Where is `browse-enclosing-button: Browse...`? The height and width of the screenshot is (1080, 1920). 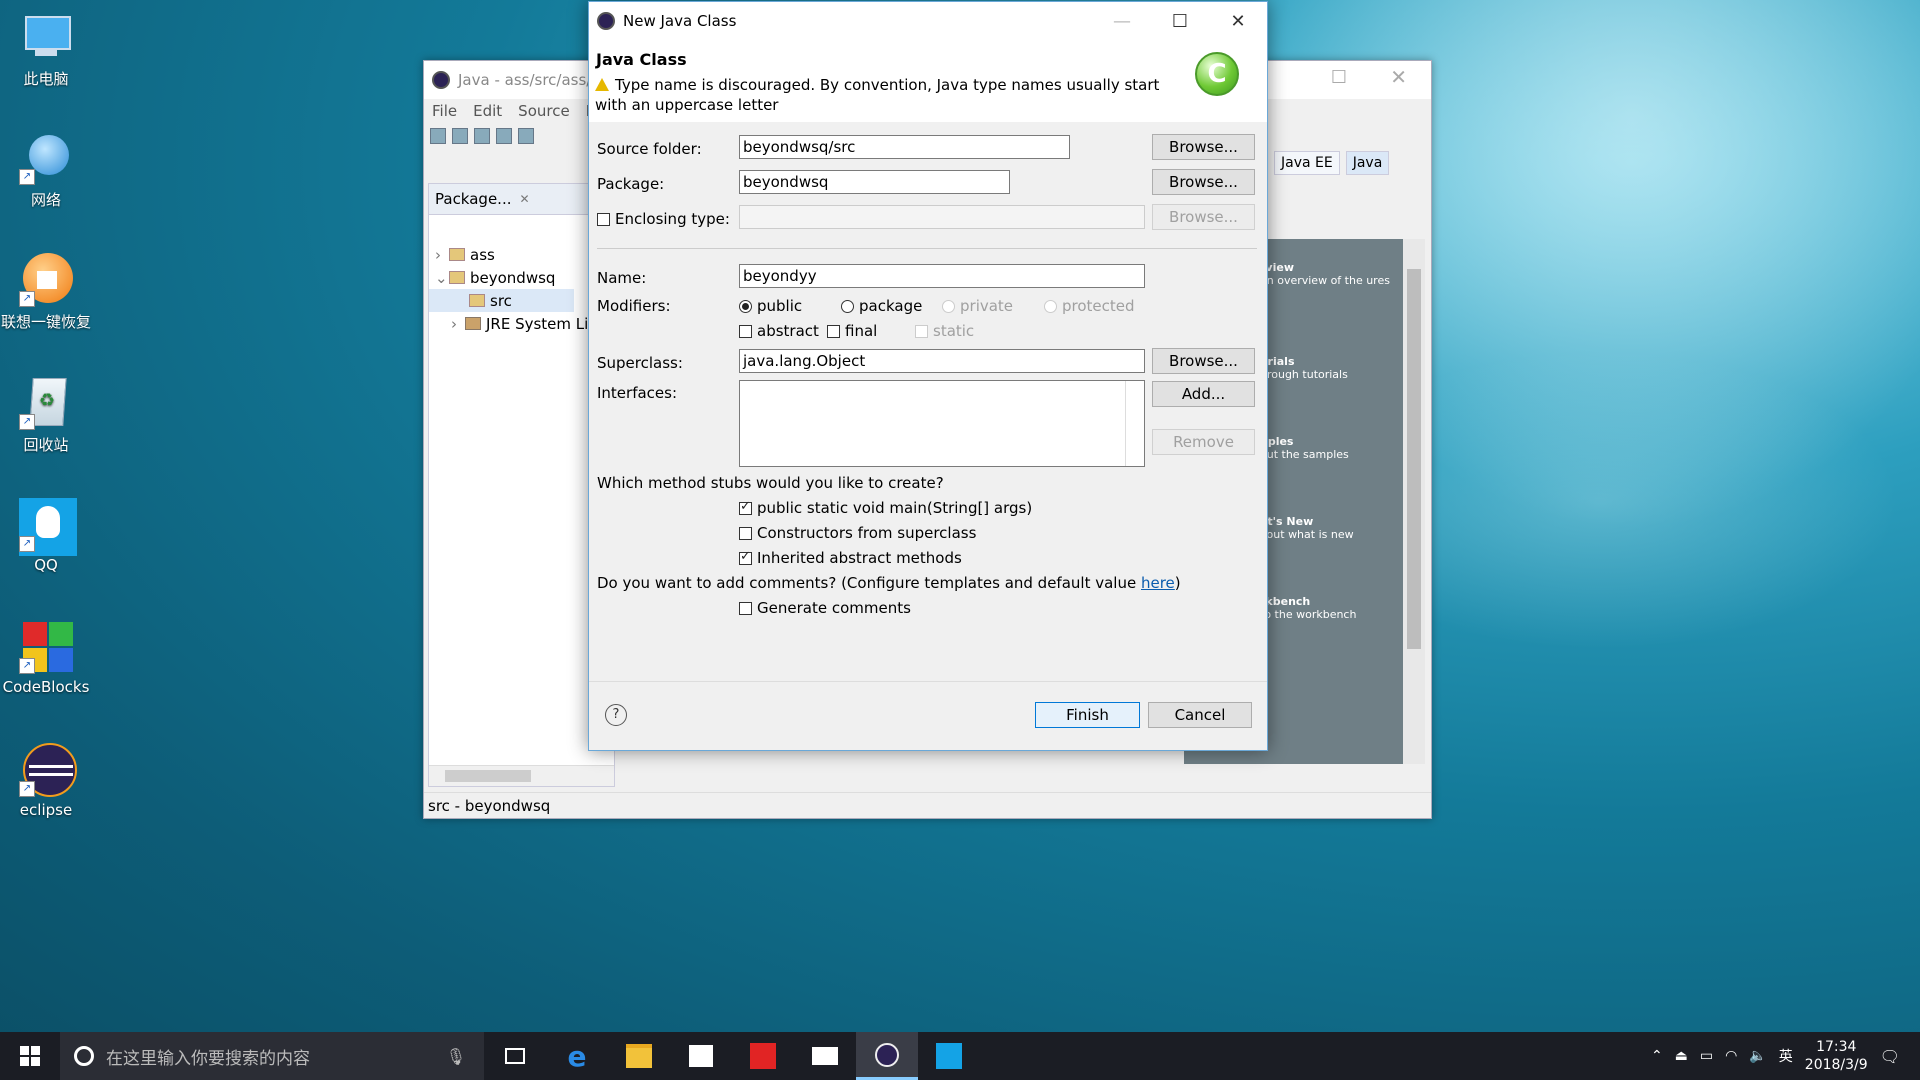
browse-enclosing-button: Browse... is located at coordinates (1203, 217).